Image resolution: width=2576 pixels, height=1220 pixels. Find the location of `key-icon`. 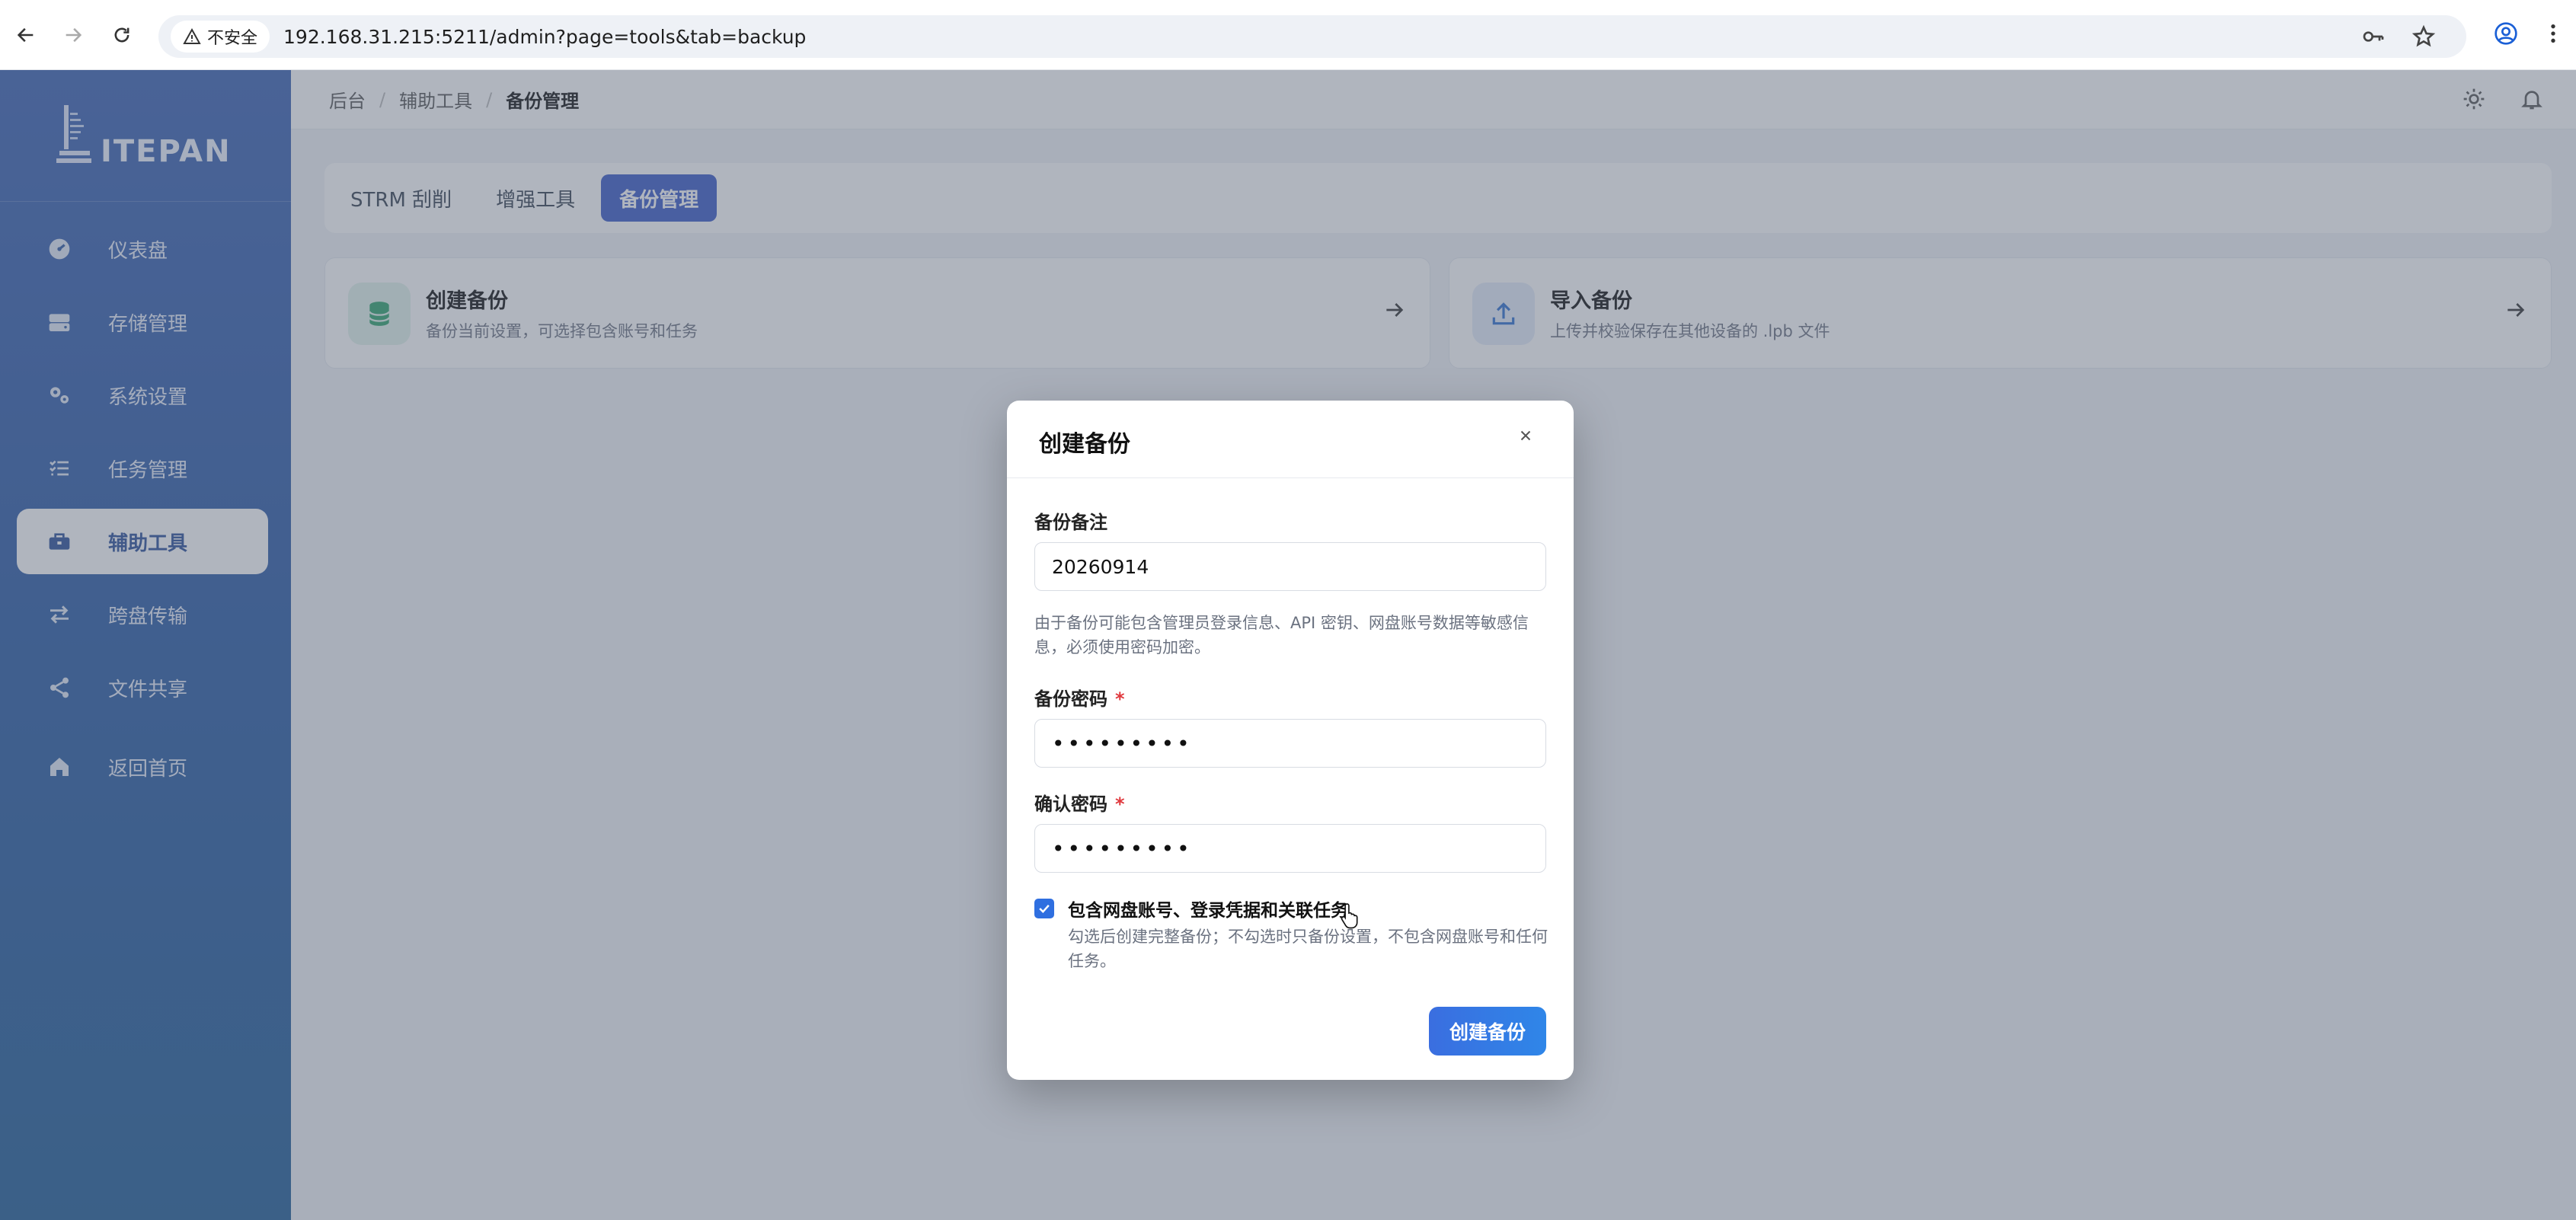

key-icon is located at coordinates (2373, 36).